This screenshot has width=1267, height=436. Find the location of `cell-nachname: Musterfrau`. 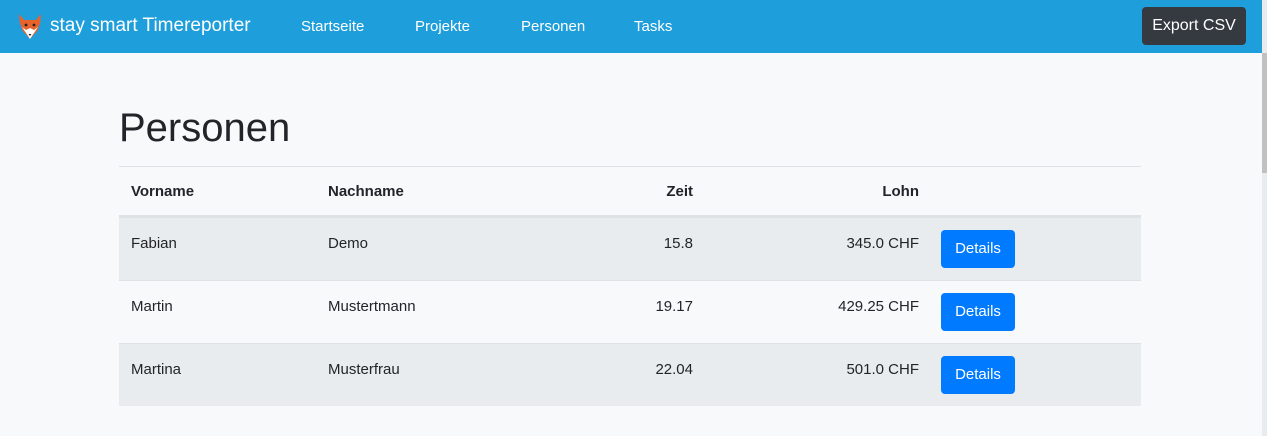

cell-nachname: Musterfrau is located at coordinates (364, 369).